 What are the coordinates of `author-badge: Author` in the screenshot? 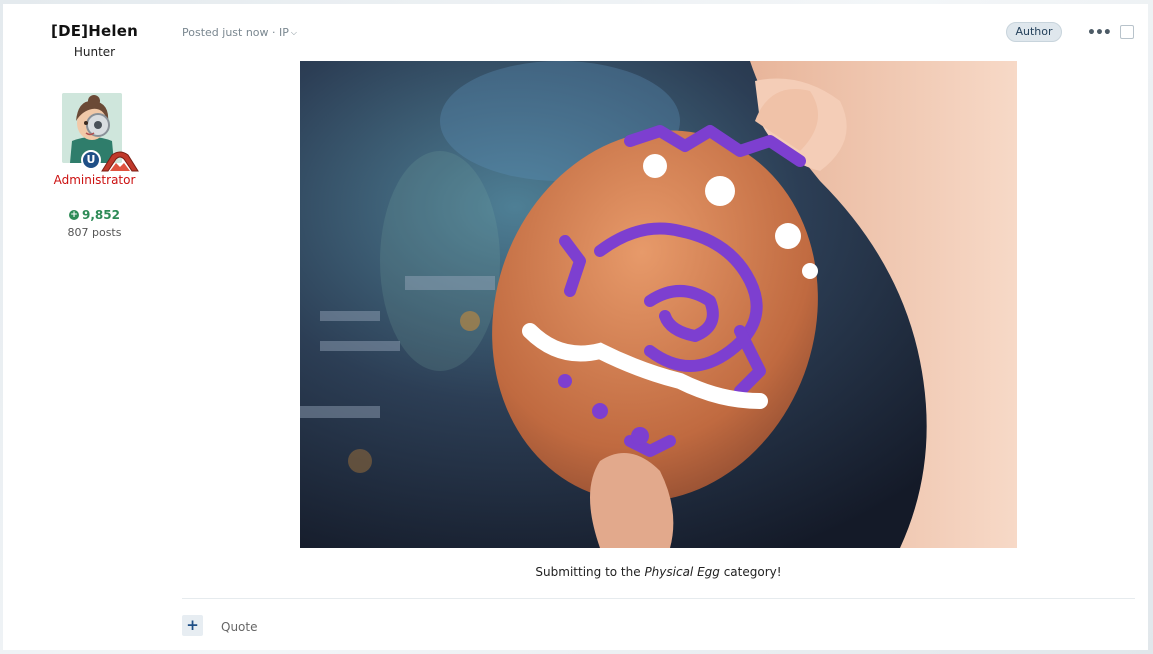 It's located at (1034, 32).